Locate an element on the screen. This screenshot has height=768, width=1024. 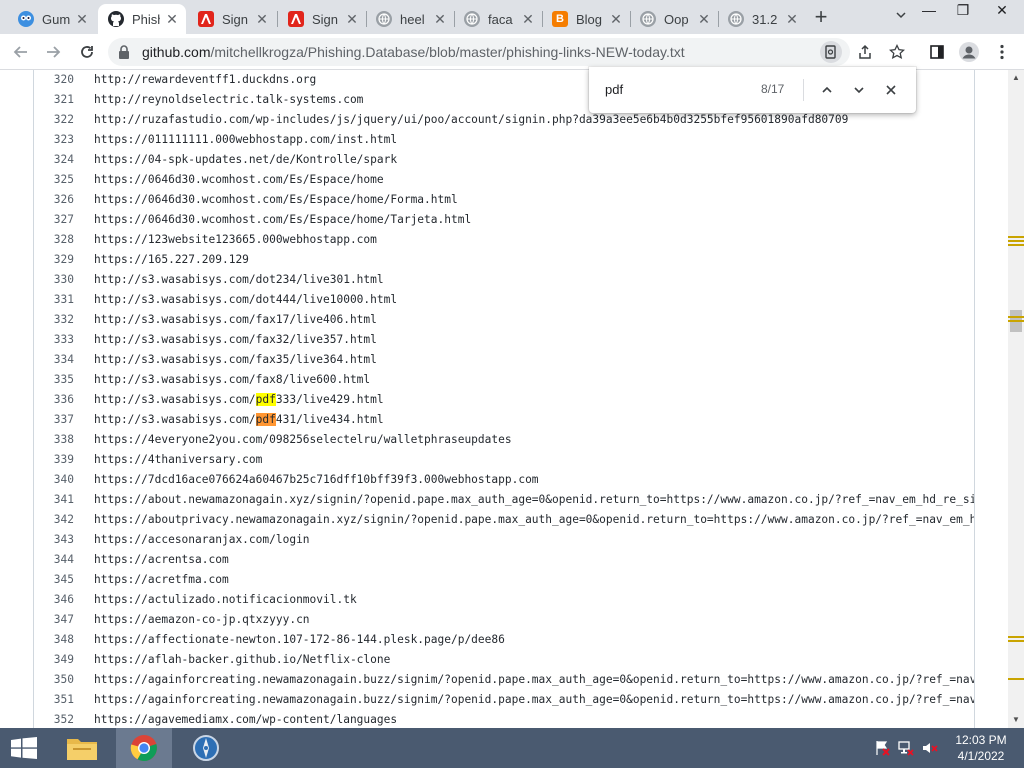
tab-1: Gum ✕ is located at coordinates (52, 19).